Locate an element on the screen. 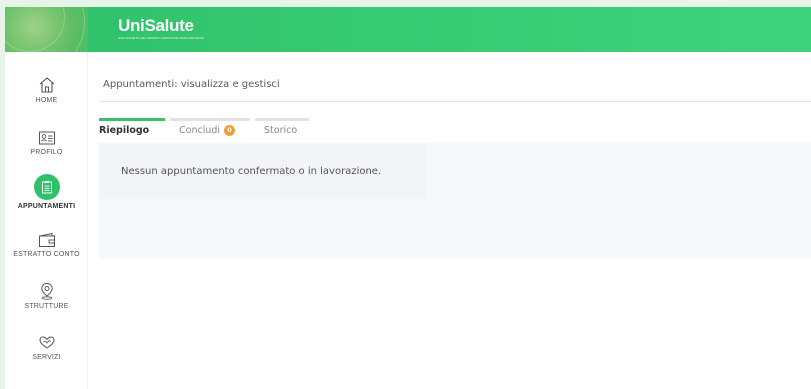 This screenshot has width=811, height=389. sidebar-item-label: HOME is located at coordinates (46, 100).